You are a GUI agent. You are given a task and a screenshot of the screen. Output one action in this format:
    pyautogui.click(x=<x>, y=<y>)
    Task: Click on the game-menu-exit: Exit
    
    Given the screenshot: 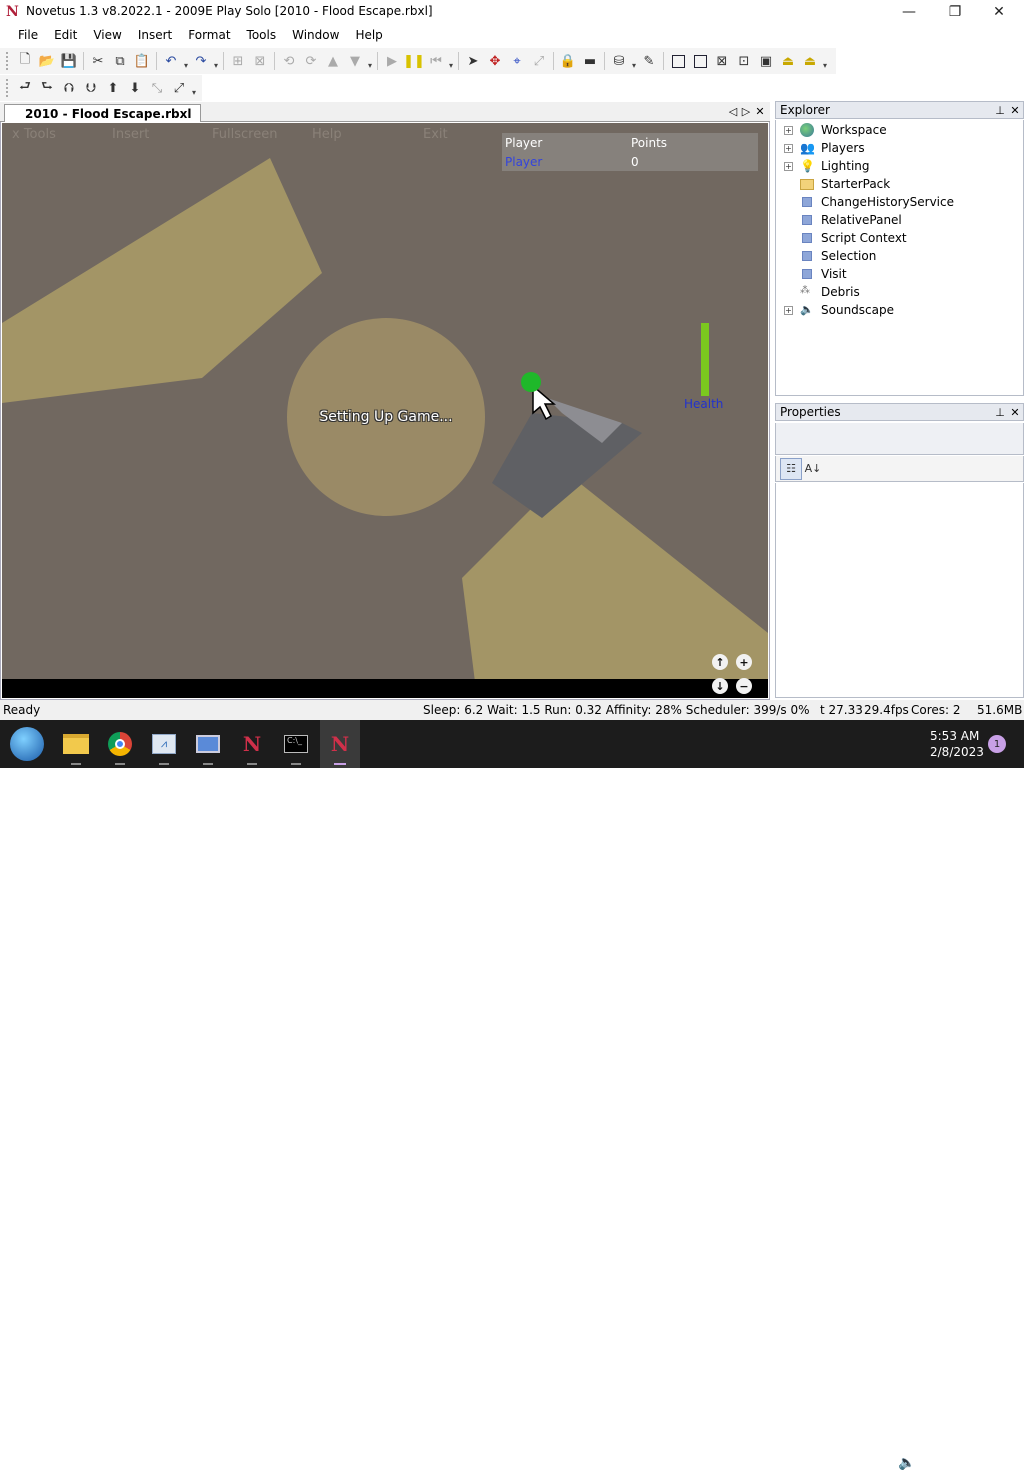 What is the action you would take?
    pyautogui.click(x=435, y=134)
    